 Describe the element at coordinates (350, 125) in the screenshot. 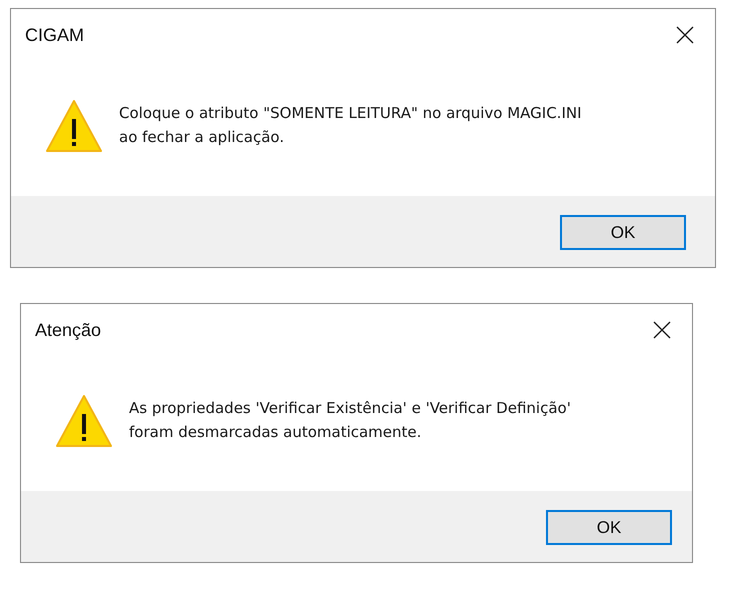

I see `message-text: Coloque o atributo "SOMENTE LEITURA" no arquivo MAGIC.INI ao fechar a aplicação.` at that location.